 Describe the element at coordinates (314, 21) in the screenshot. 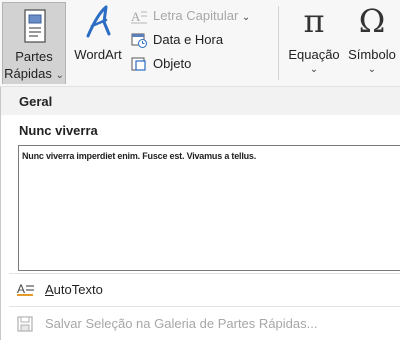

I see `pi-icon: π` at that location.